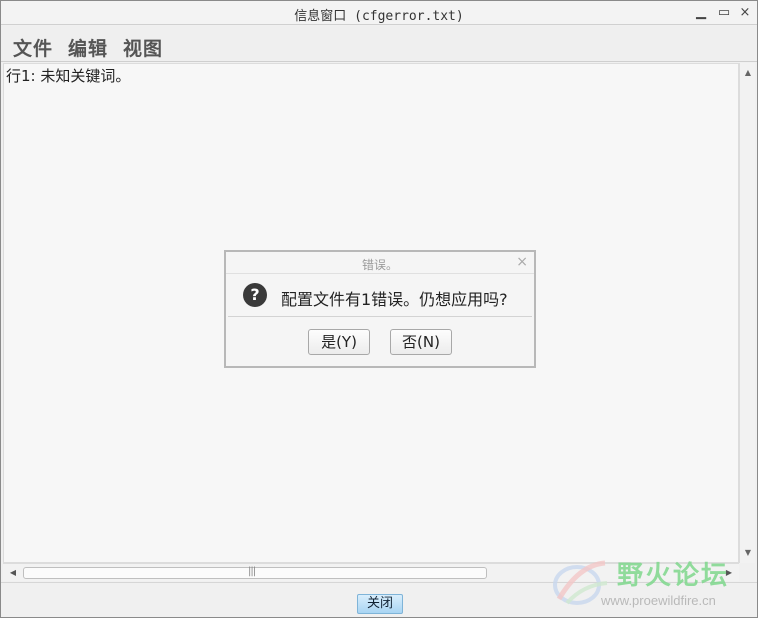 The width and height of the screenshot is (758, 618). I want to click on watermark: 野火论坛 www.proewildfire.cn, so click(653, 584).